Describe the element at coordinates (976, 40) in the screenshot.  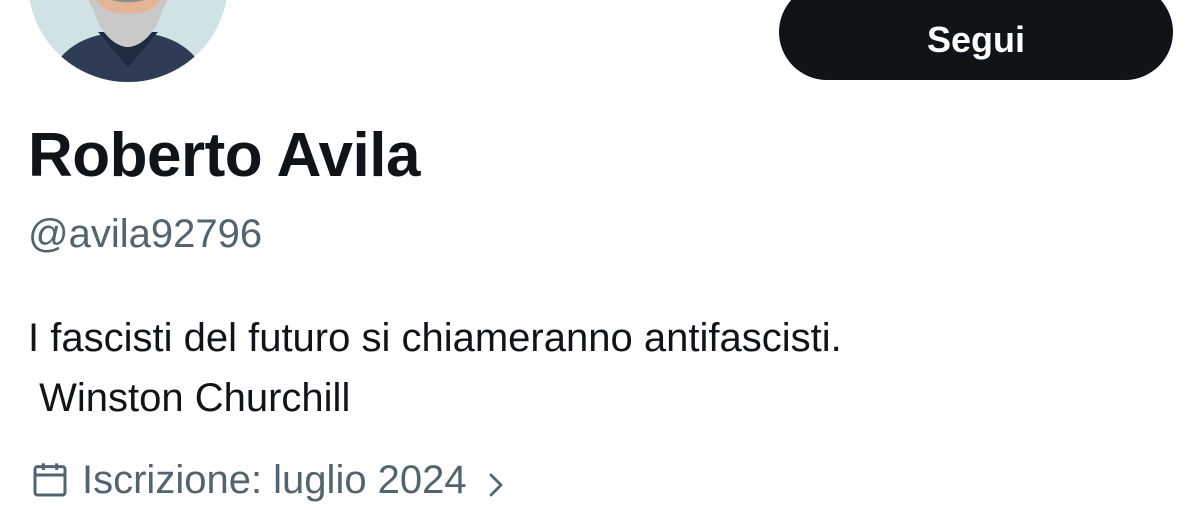
I see `follow-button: Segui` at that location.